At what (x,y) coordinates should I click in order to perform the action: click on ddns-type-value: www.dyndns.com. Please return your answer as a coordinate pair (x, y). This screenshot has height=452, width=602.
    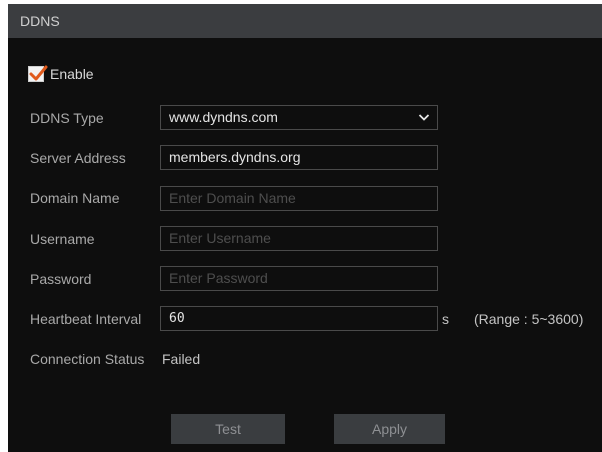
    Looking at the image, I should click on (223, 117).